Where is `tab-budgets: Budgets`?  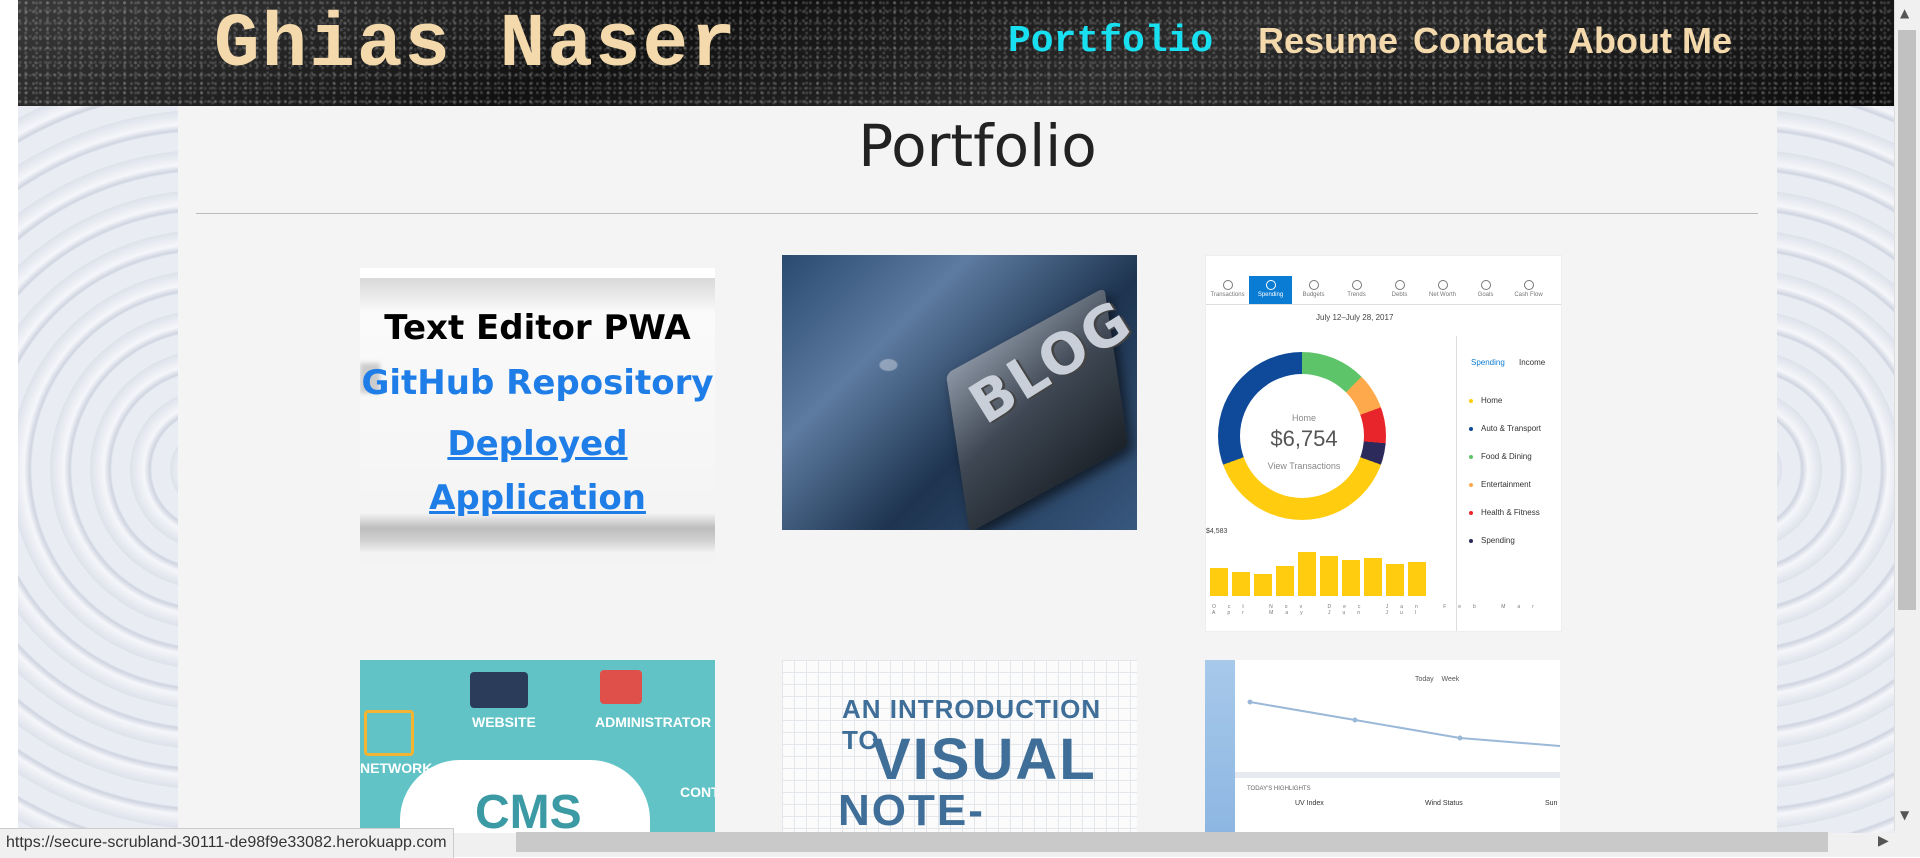 tab-budgets: Budgets is located at coordinates (1313, 290).